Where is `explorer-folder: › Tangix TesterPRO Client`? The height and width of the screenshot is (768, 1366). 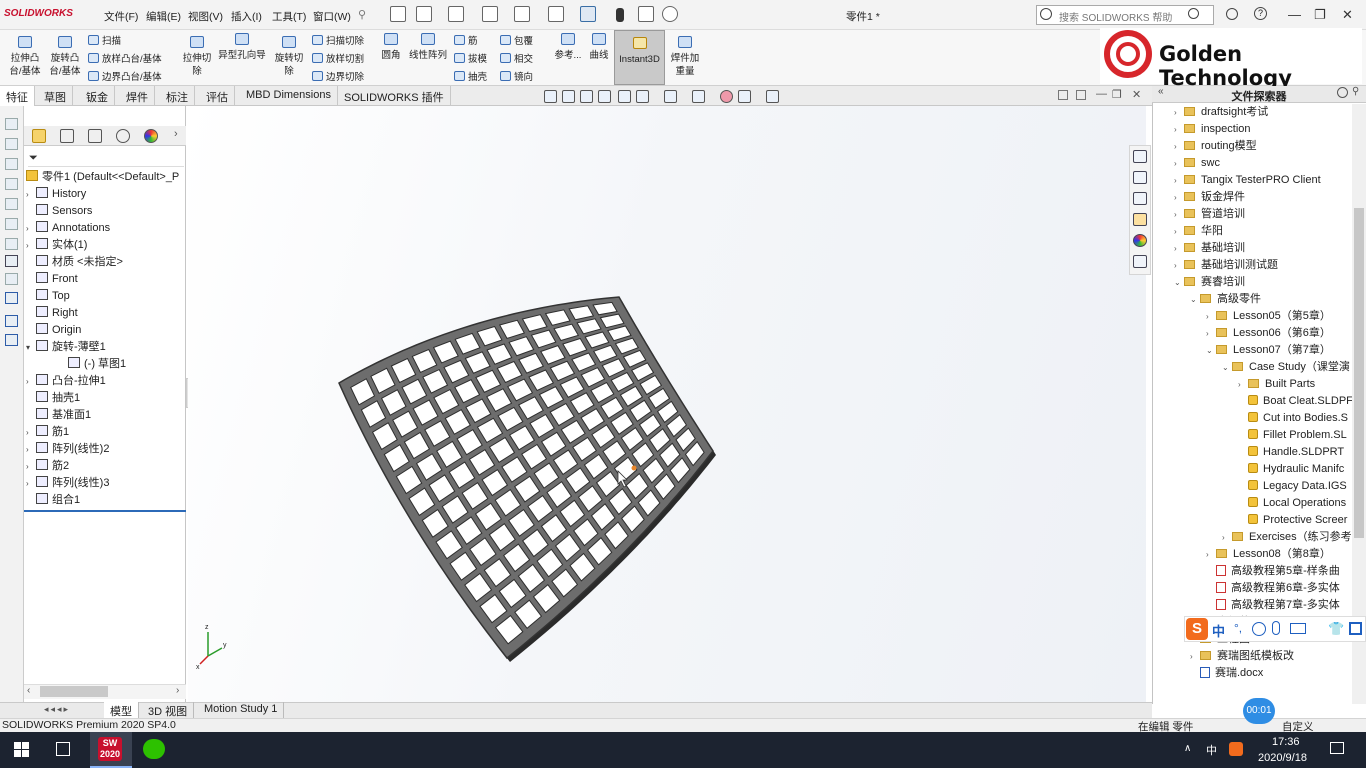 explorer-folder: › Tangix TesterPRO Client is located at coordinates (1263, 180).